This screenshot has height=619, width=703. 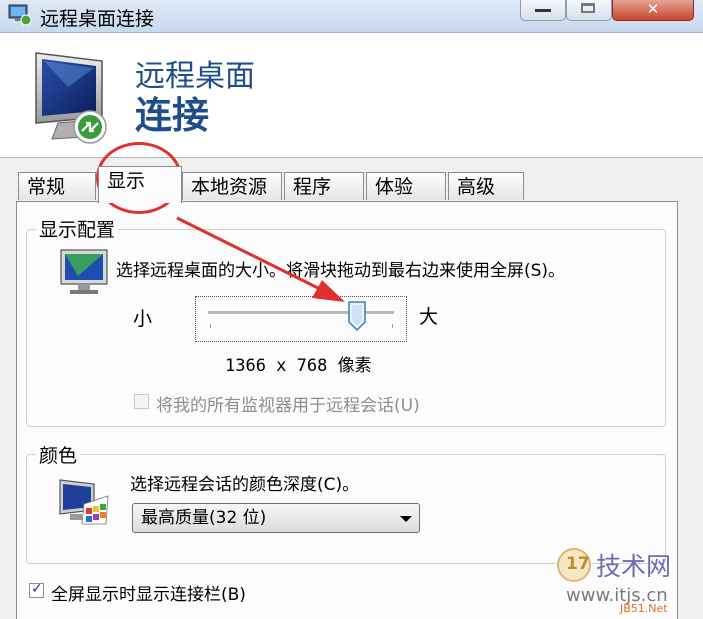 What do you see at coordinates (141, 401) in the screenshot?
I see `all-monitors-checkbox` at bounding box center [141, 401].